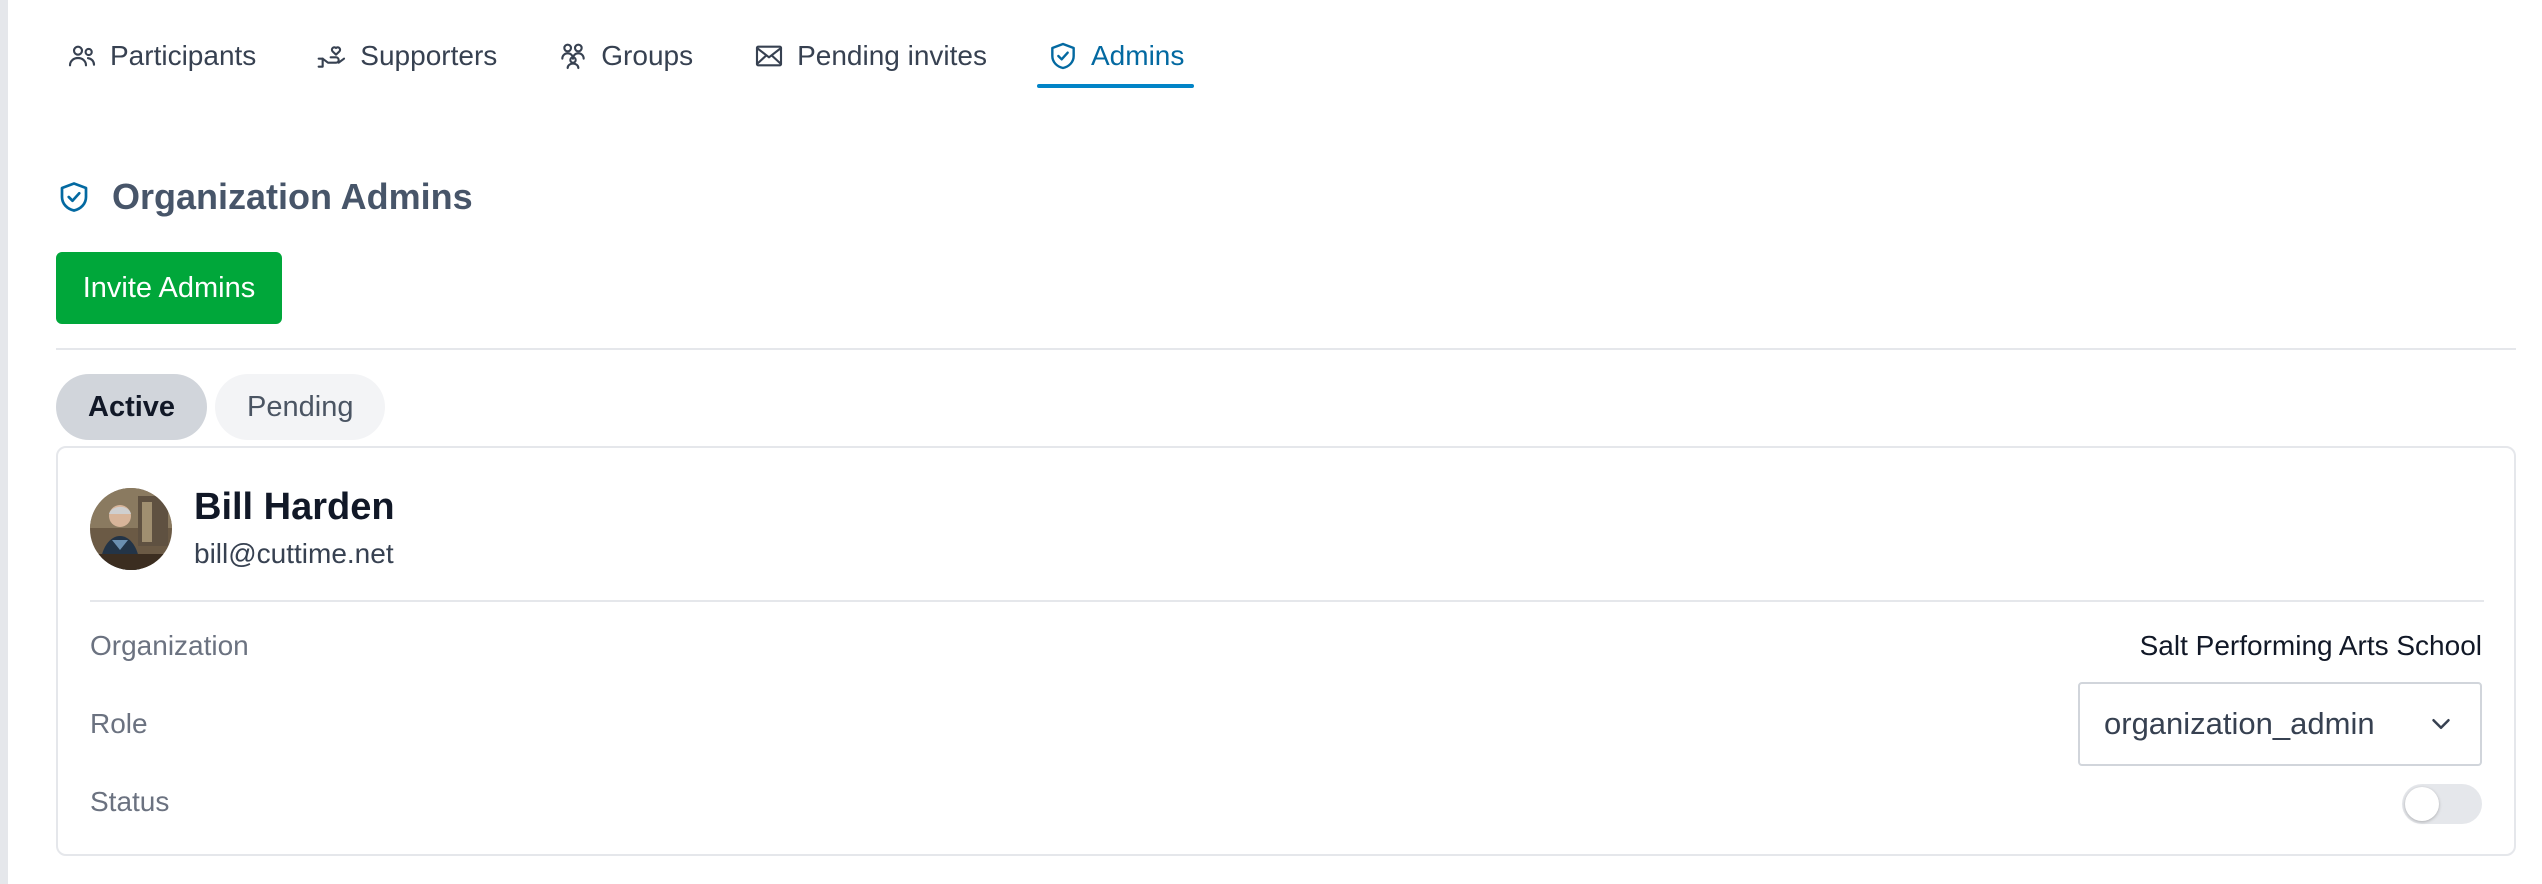 Image resolution: width=2542 pixels, height=884 pixels. I want to click on tab-label: Supporters, so click(429, 55).